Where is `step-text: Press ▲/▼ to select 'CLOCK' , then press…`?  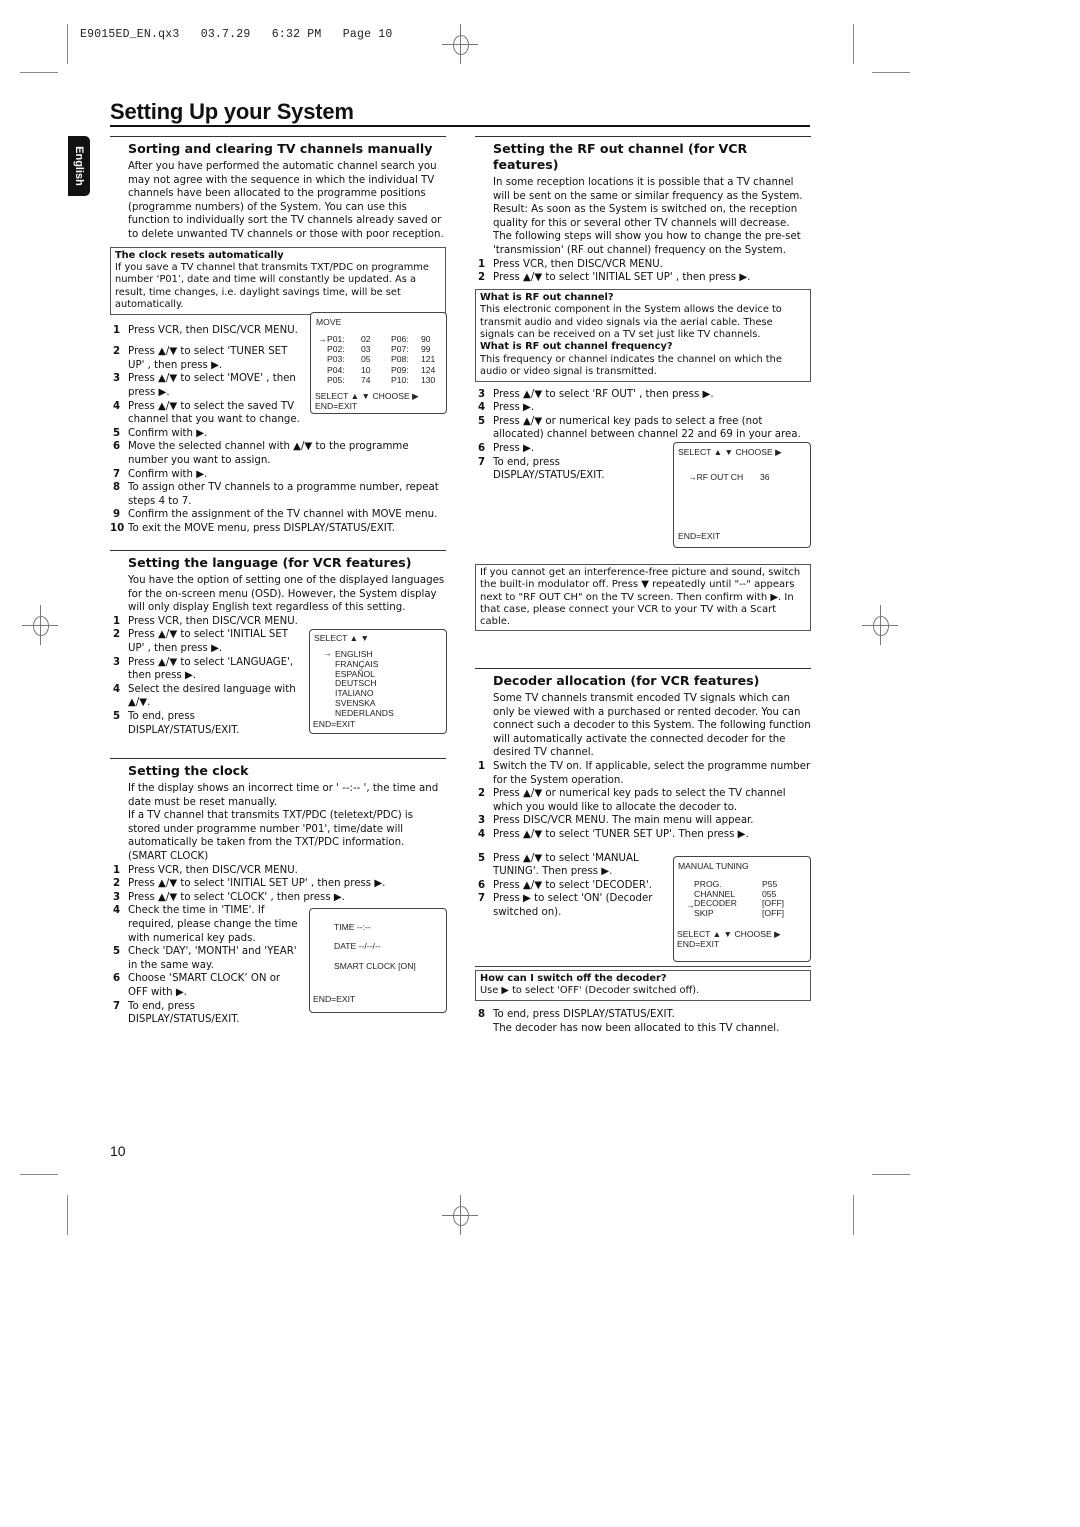 step-text: Press ▲/▼ to select 'CLOCK' , then press… is located at coordinates (236, 897).